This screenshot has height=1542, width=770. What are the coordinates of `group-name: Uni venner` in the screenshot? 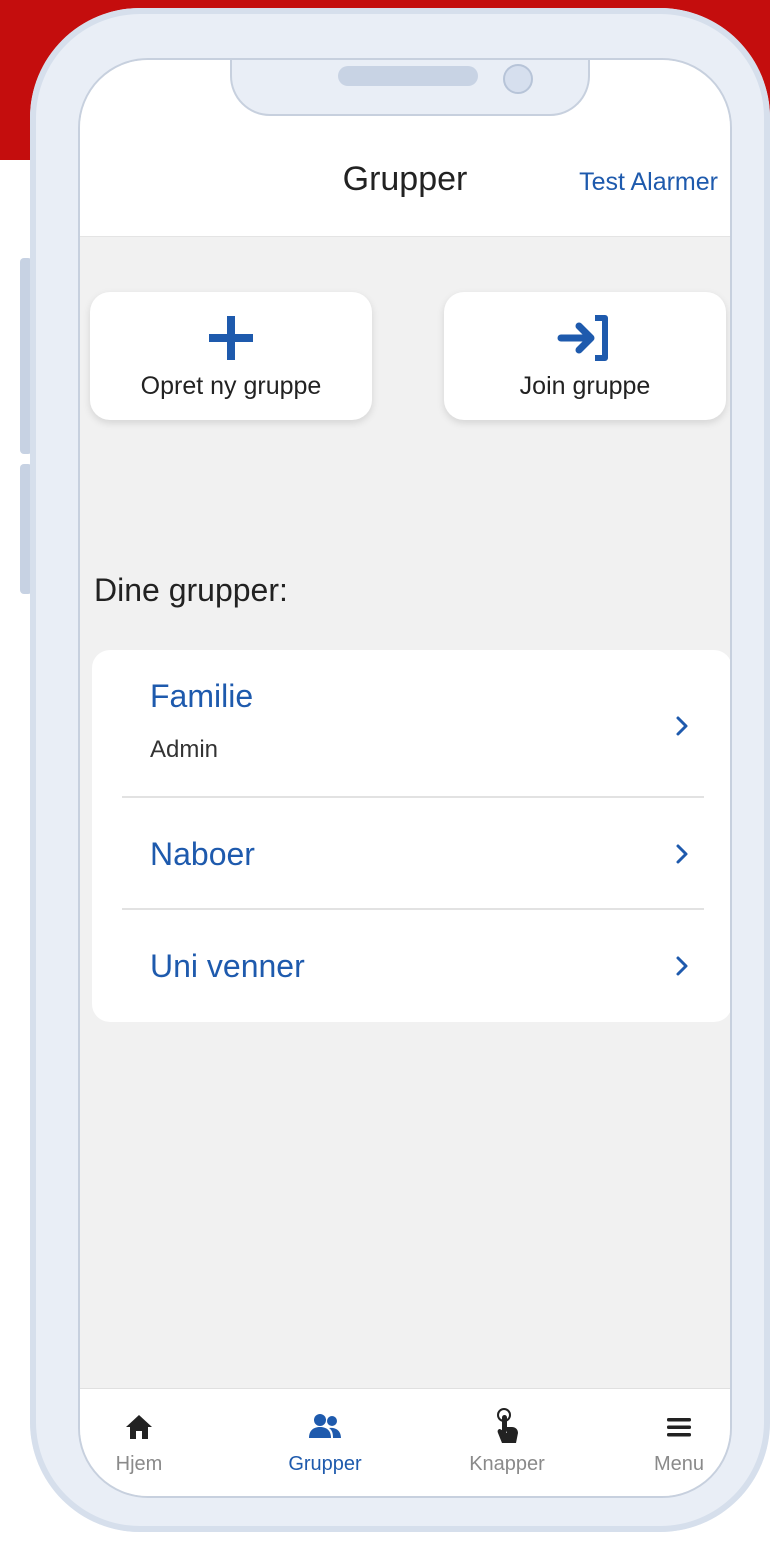 It's located at (227, 966).